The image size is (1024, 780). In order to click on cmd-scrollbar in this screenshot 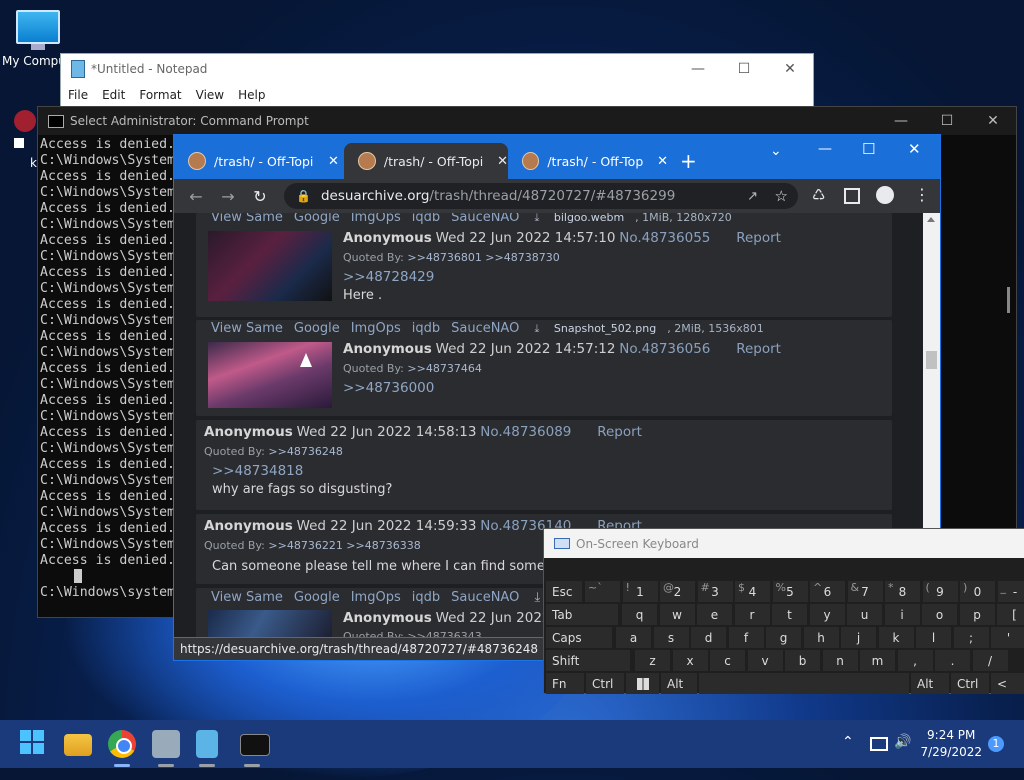, I will do `click(1008, 300)`.